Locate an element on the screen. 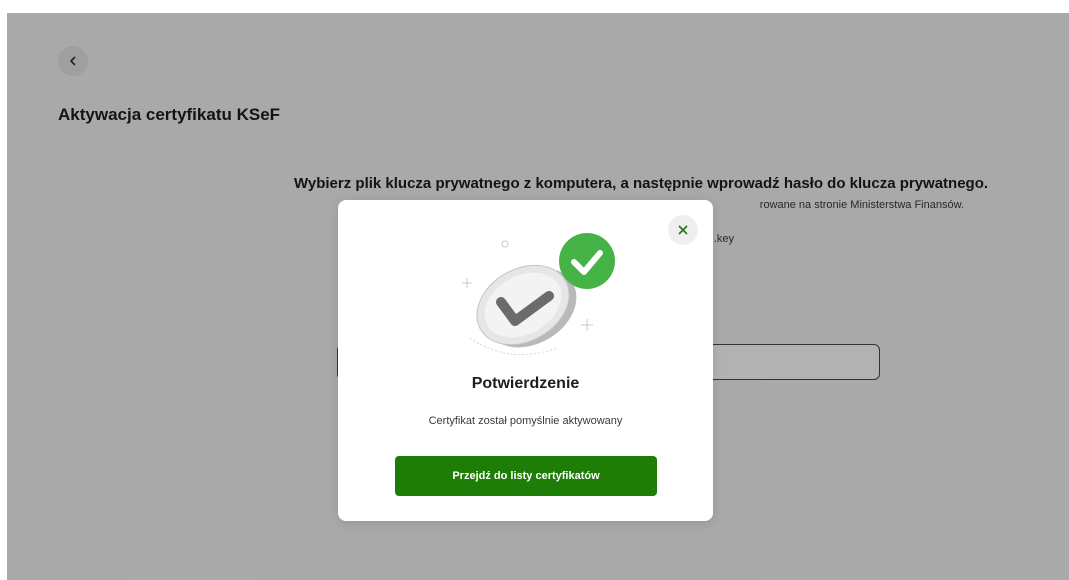 This screenshot has height=580, width=1069. modal-message: Certyfikat został pomyślnie aktywowany is located at coordinates (525, 421).